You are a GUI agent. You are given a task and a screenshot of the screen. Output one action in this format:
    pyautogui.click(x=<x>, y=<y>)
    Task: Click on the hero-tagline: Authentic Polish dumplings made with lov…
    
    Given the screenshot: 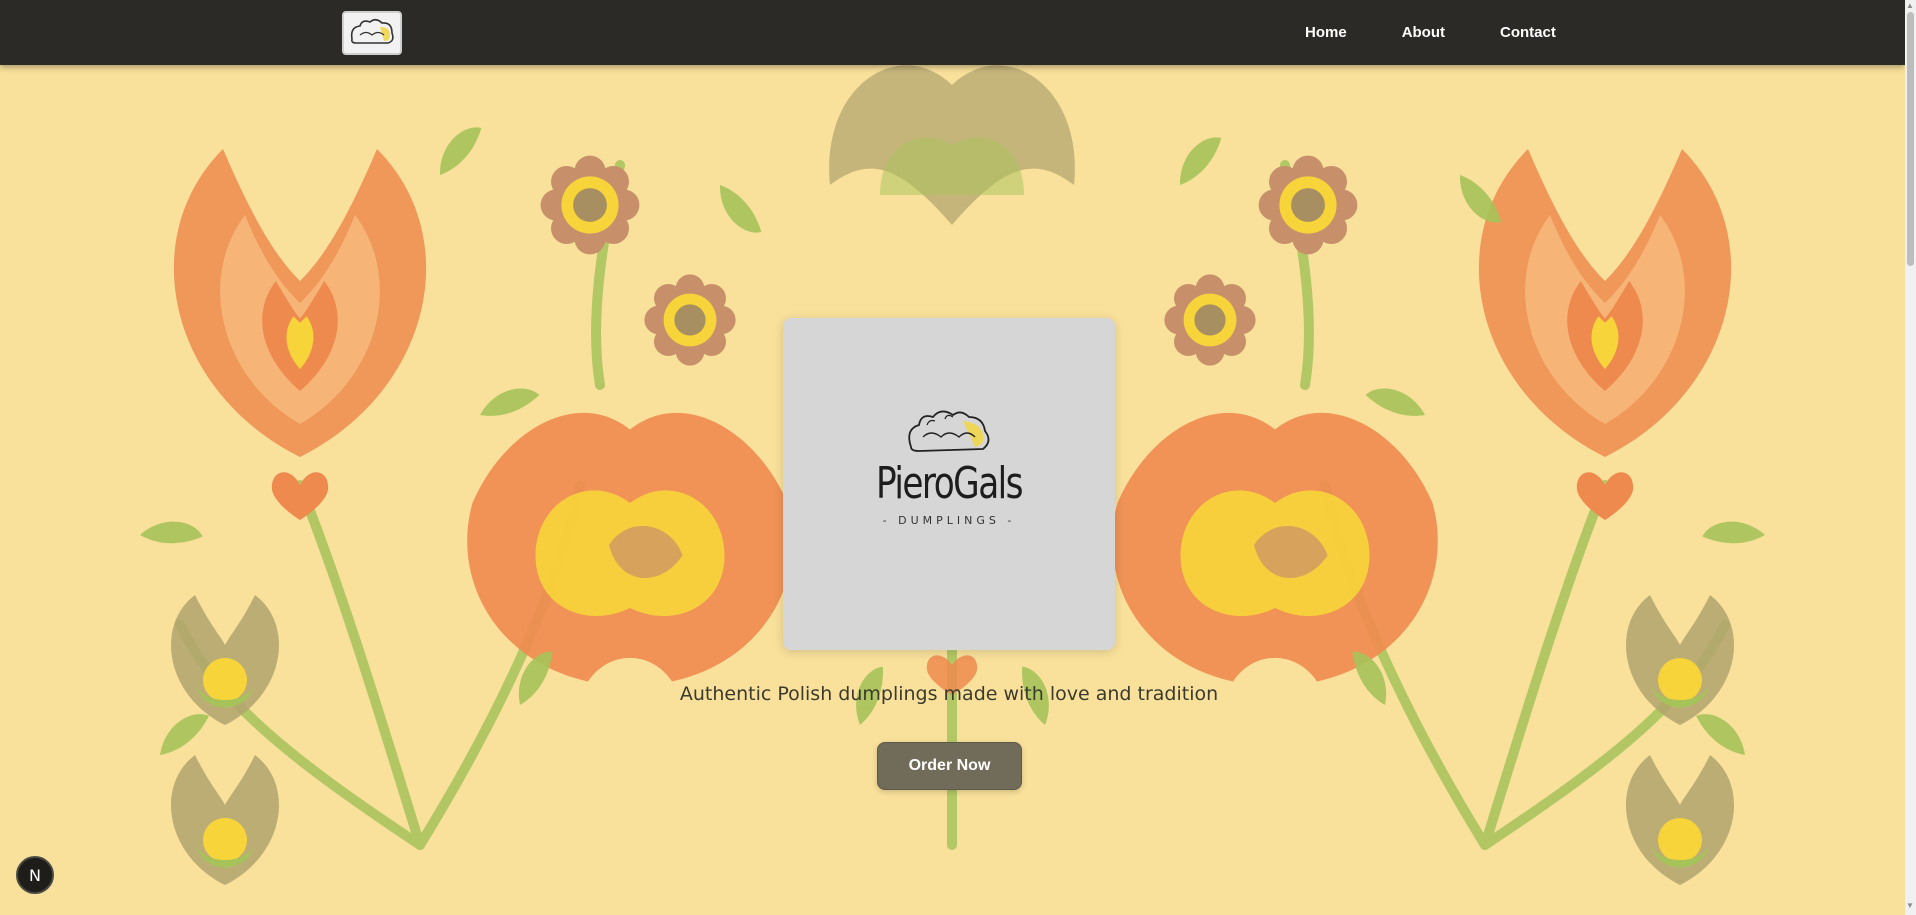 What is the action you would take?
    pyautogui.click(x=949, y=694)
    